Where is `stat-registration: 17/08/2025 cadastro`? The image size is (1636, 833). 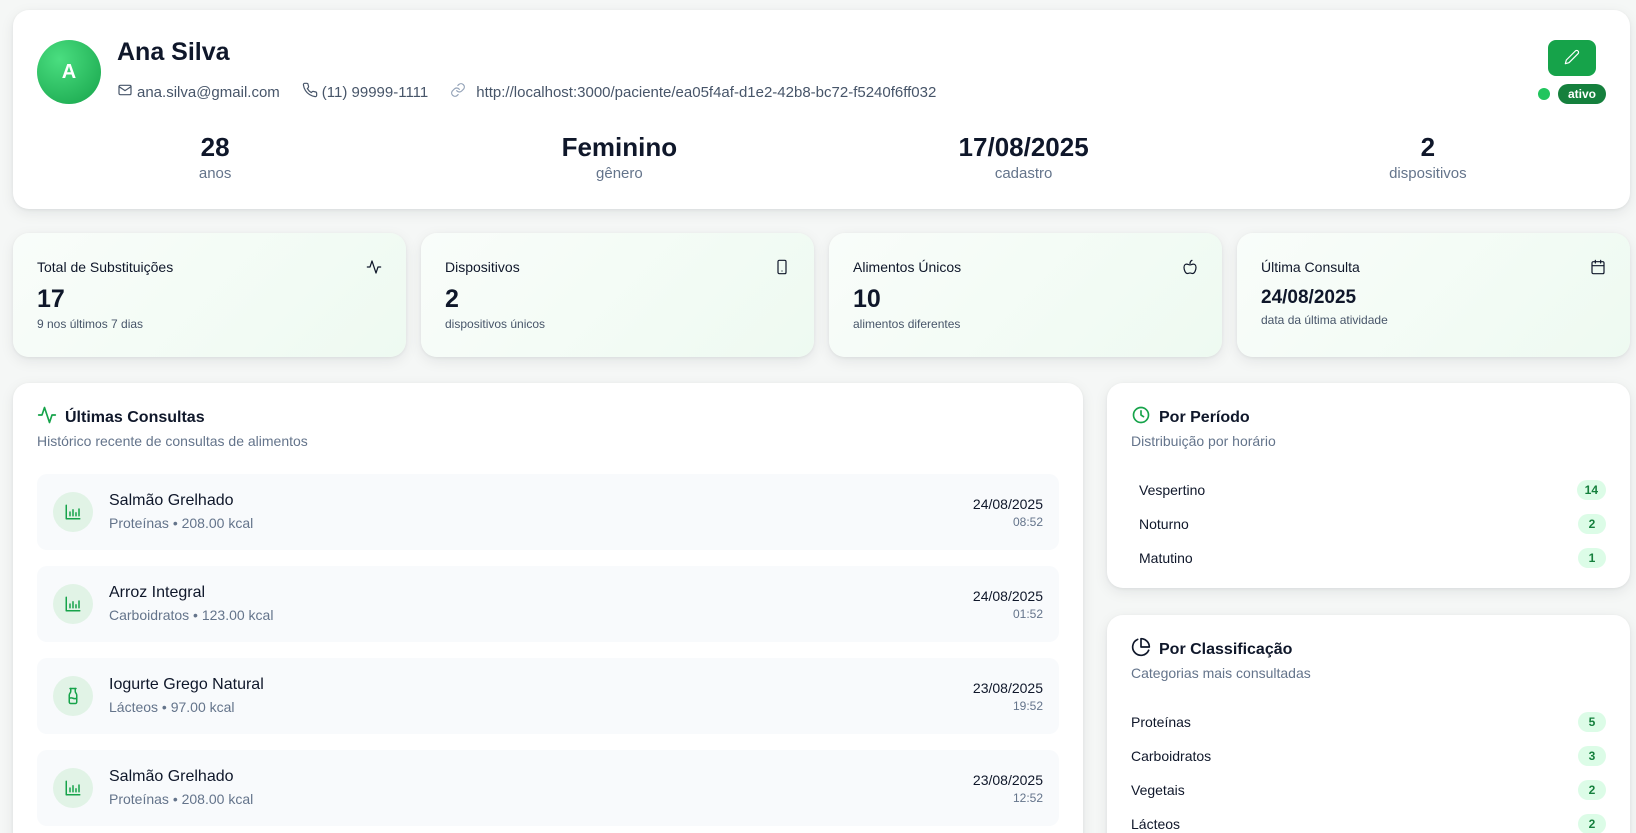 stat-registration: 17/08/2025 cadastro is located at coordinates (1024, 157).